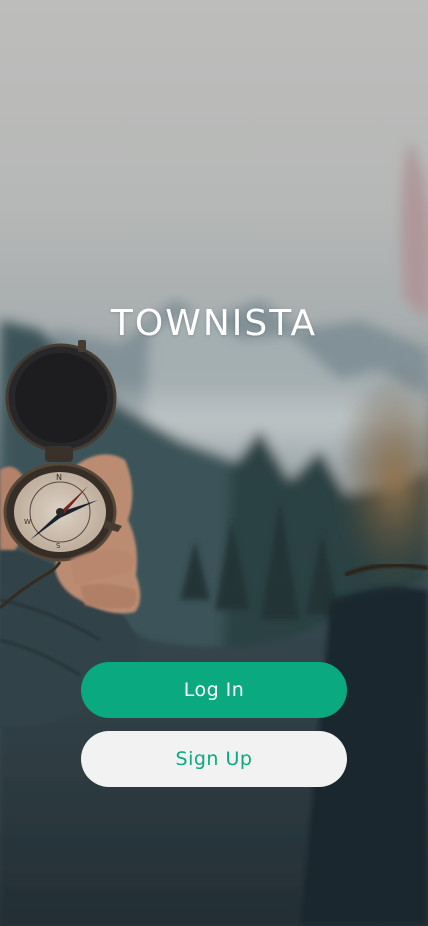  What do you see at coordinates (214, 323) in the screenshot?
I see `app-logo-title: TOWNISTA` at bounding box center [214, 323].